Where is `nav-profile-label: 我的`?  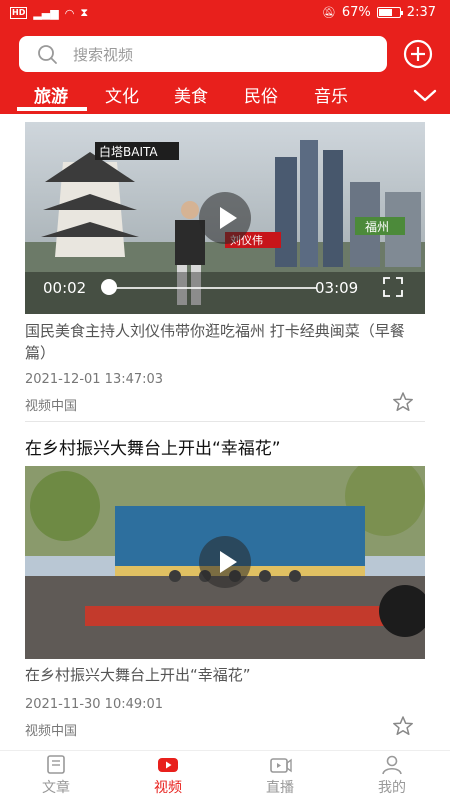 nav-profile-label: 我的 is located at coordinates (392, 788).